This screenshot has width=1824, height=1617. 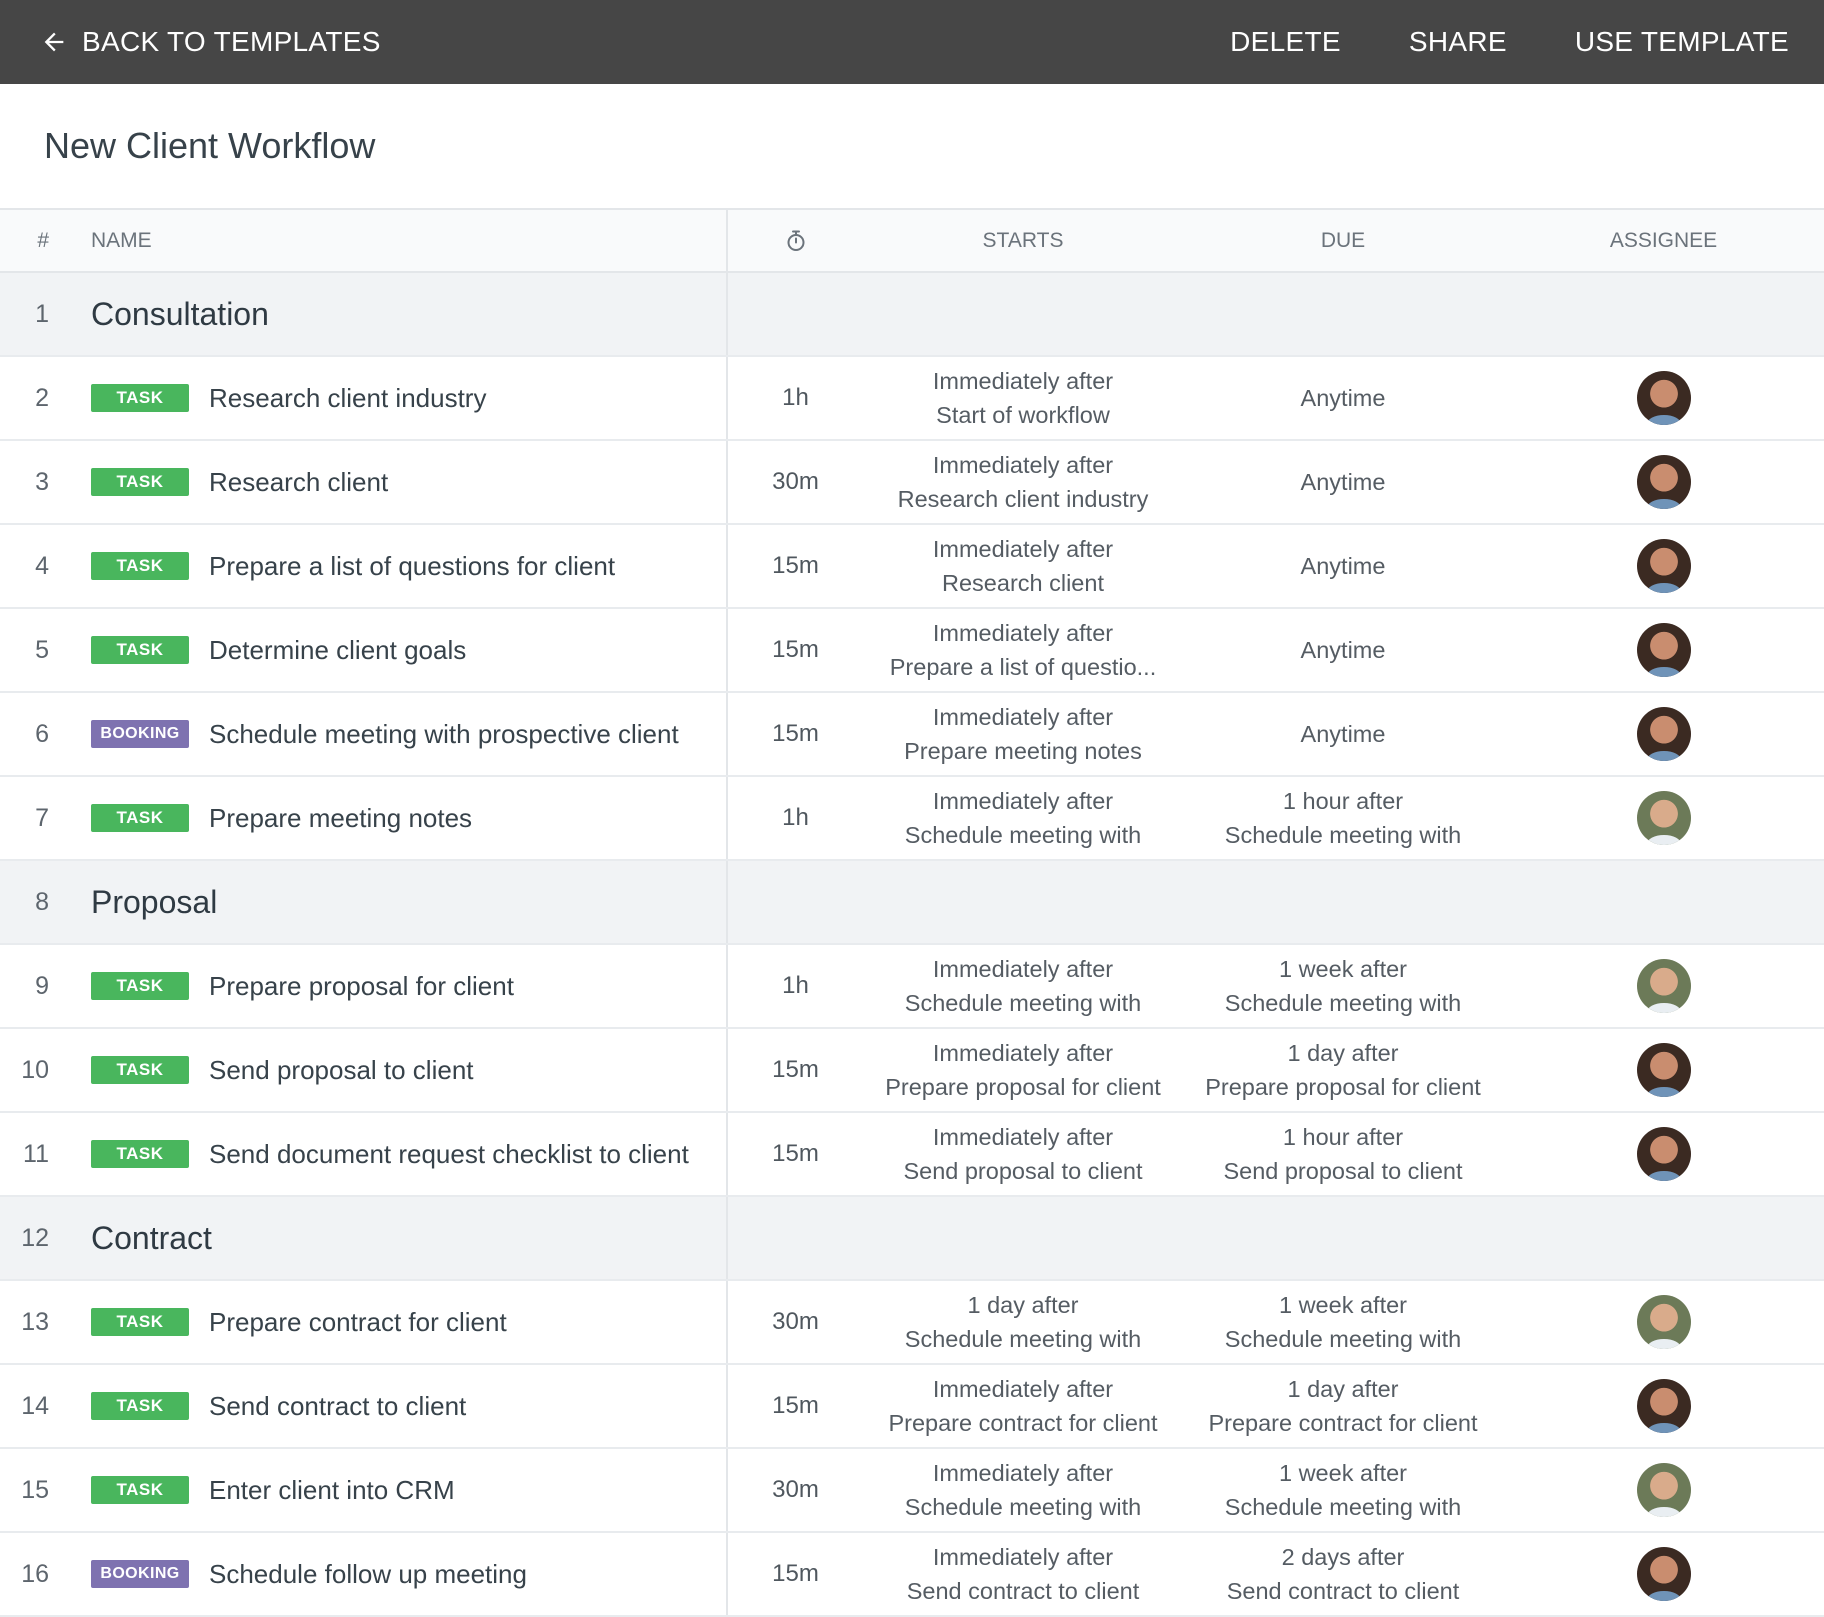 What do you see at coordinates (795, 1322) in the screenshot?
I see `row-duration: 30m` at bounding box center [795, 1322].